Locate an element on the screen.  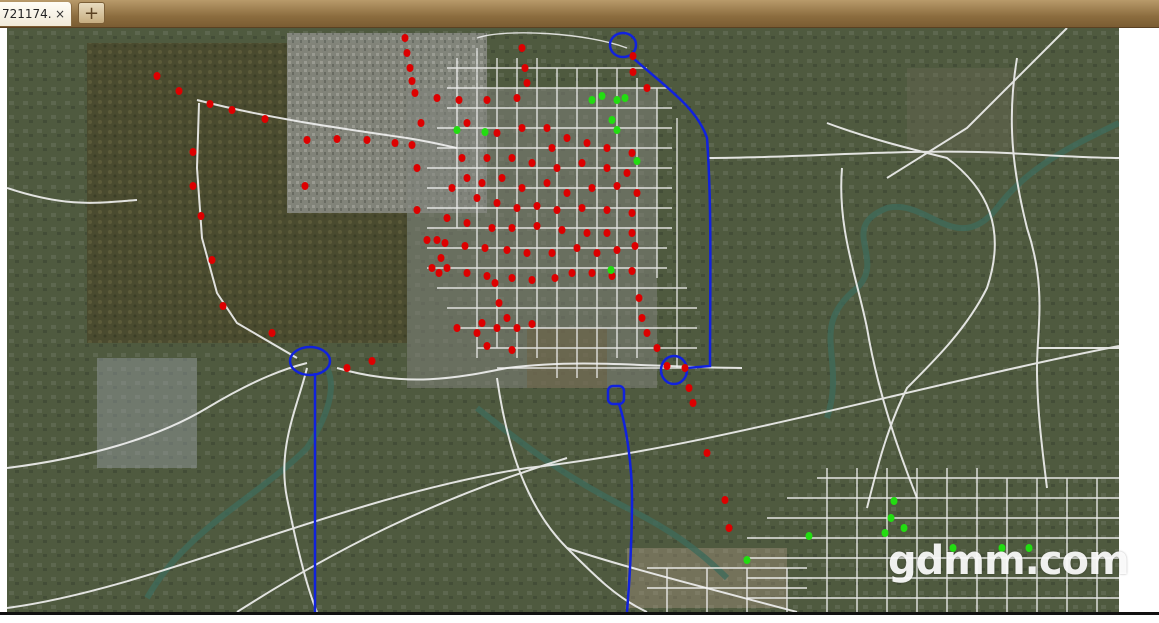
new-tab-button: + is located at coordinates (91, 13).